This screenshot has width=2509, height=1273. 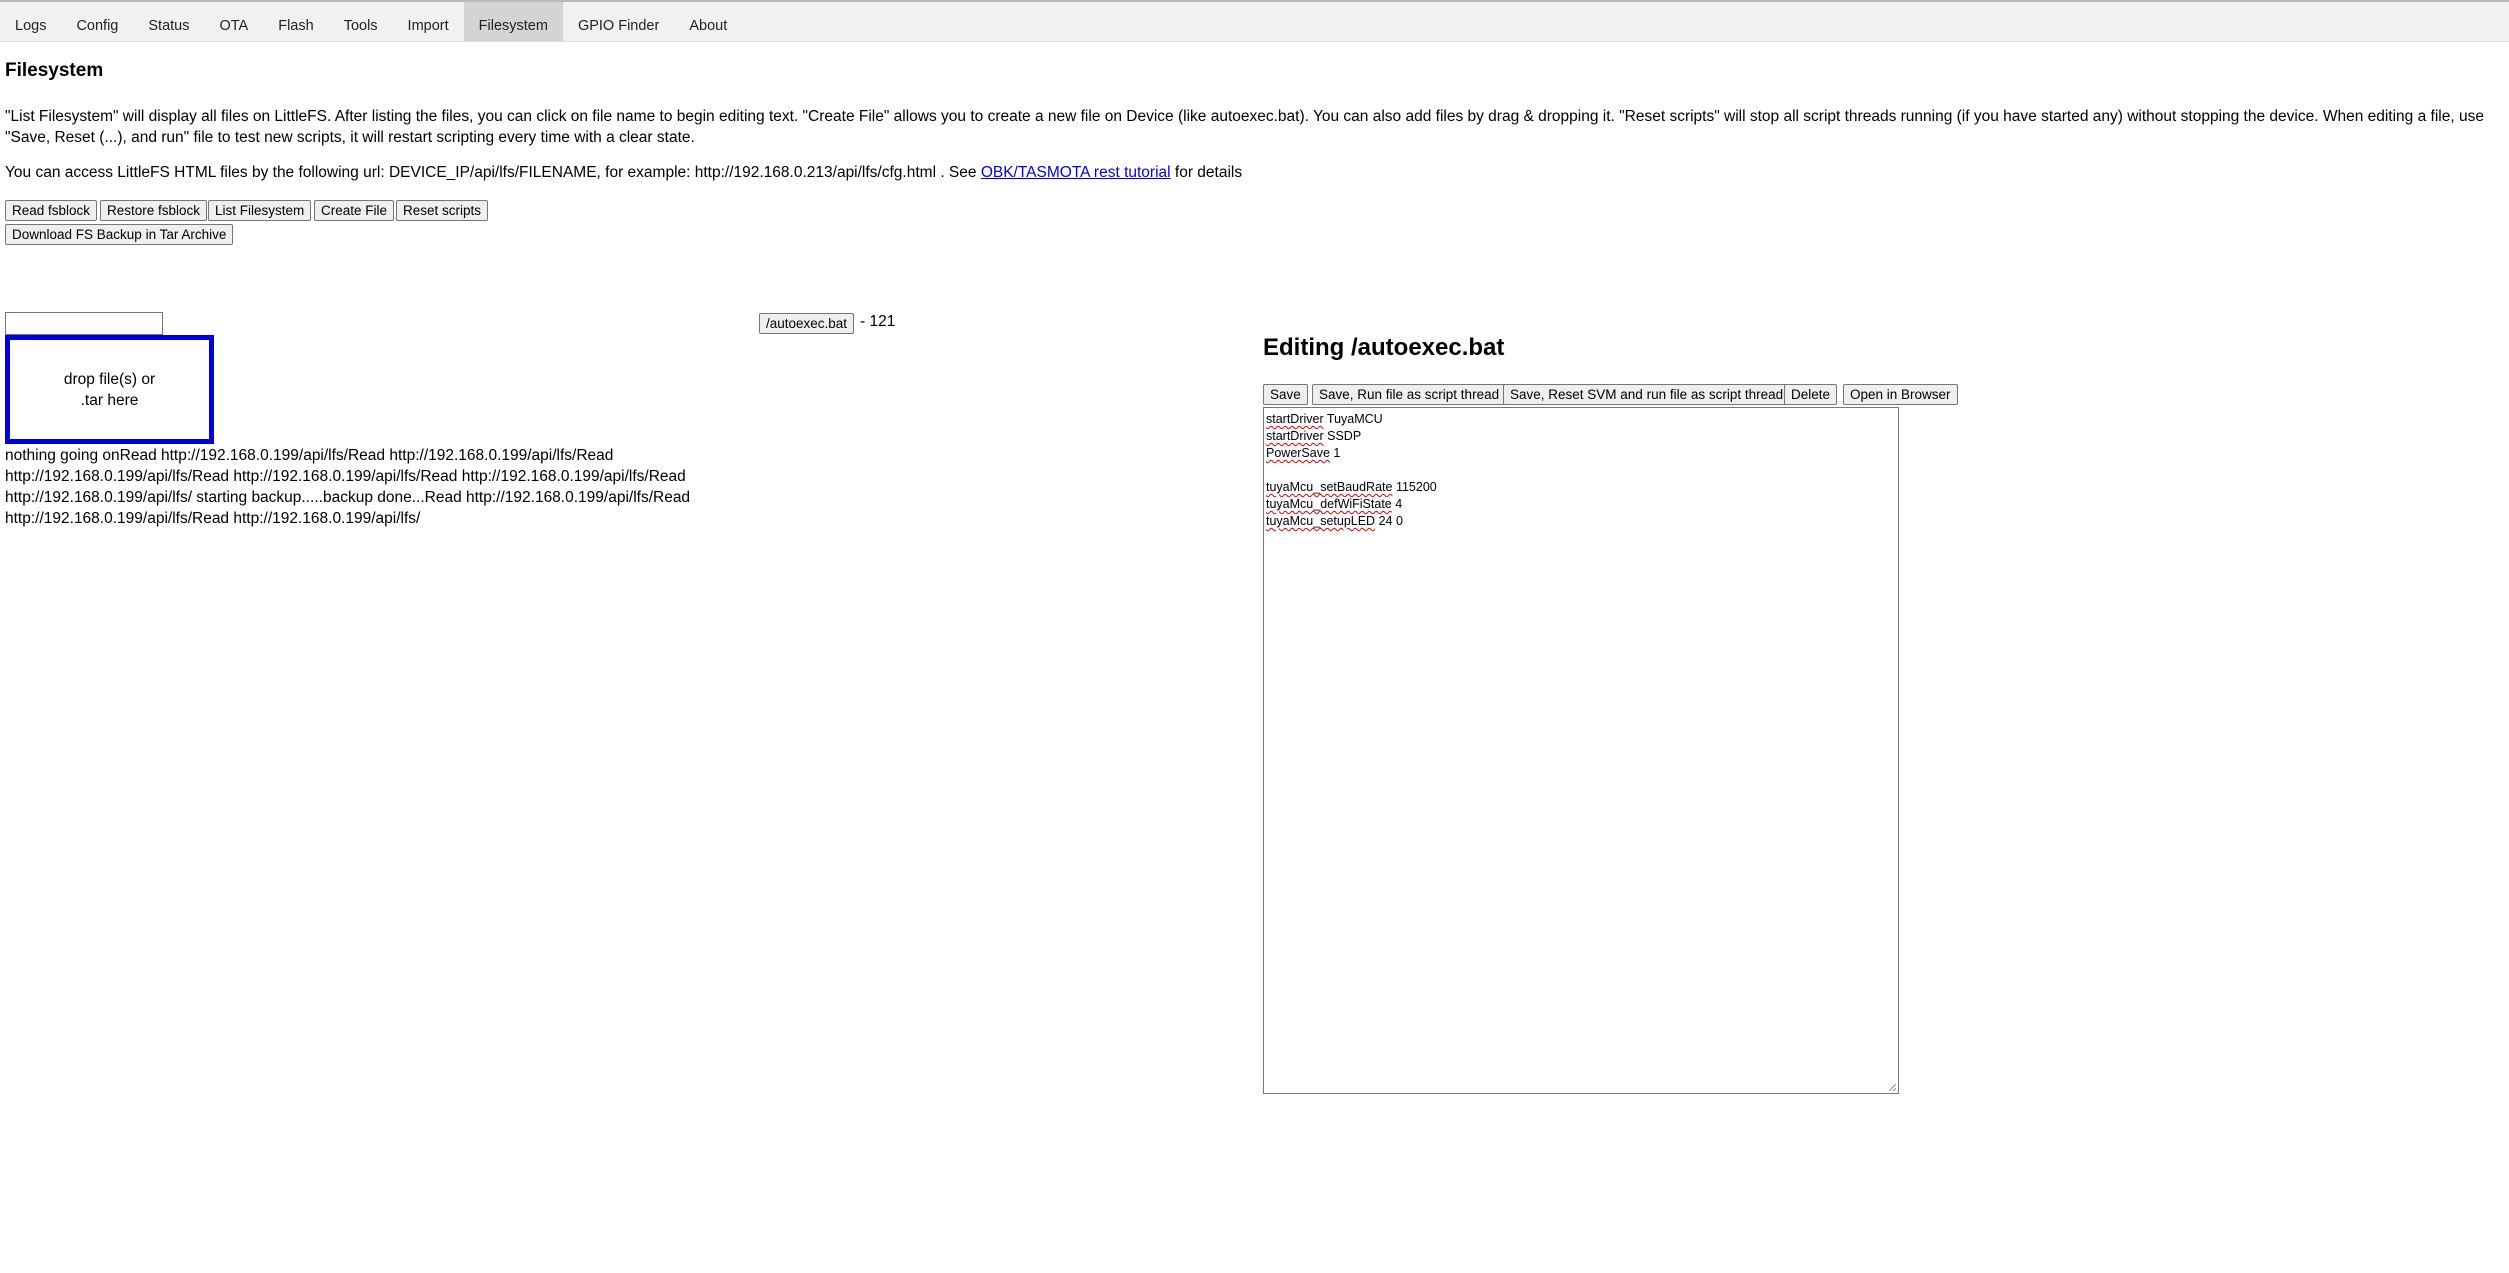 I want to click on drop-zone-line2: .tar here, so click(x=109, y=400).